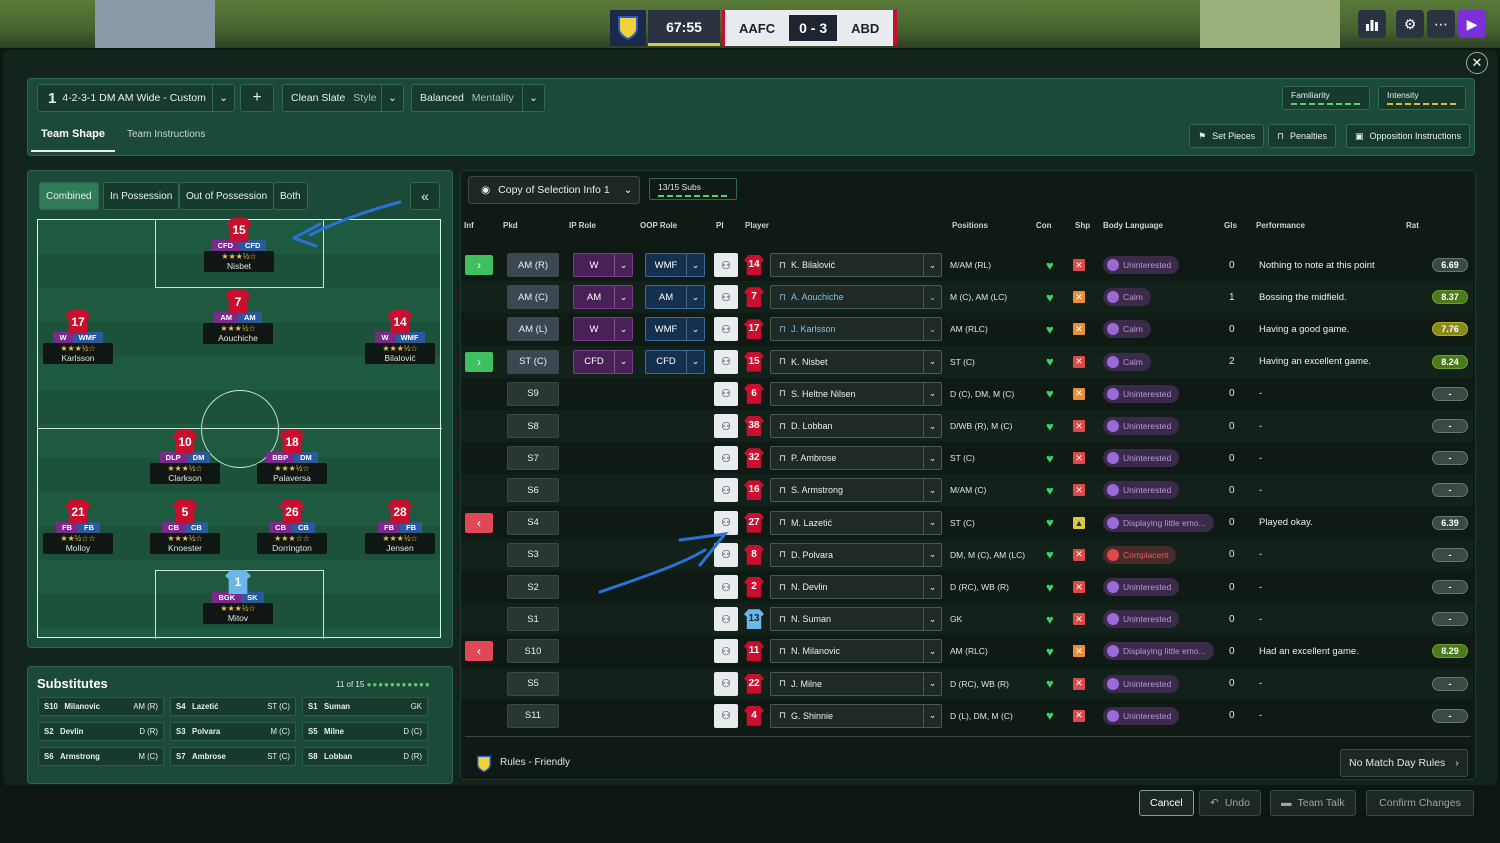  What do you see at coordinates (856, 587) in the screenshot?
I see `player-select: ⊓ N. Devlin ⌄` at bounding box center [856, 587].